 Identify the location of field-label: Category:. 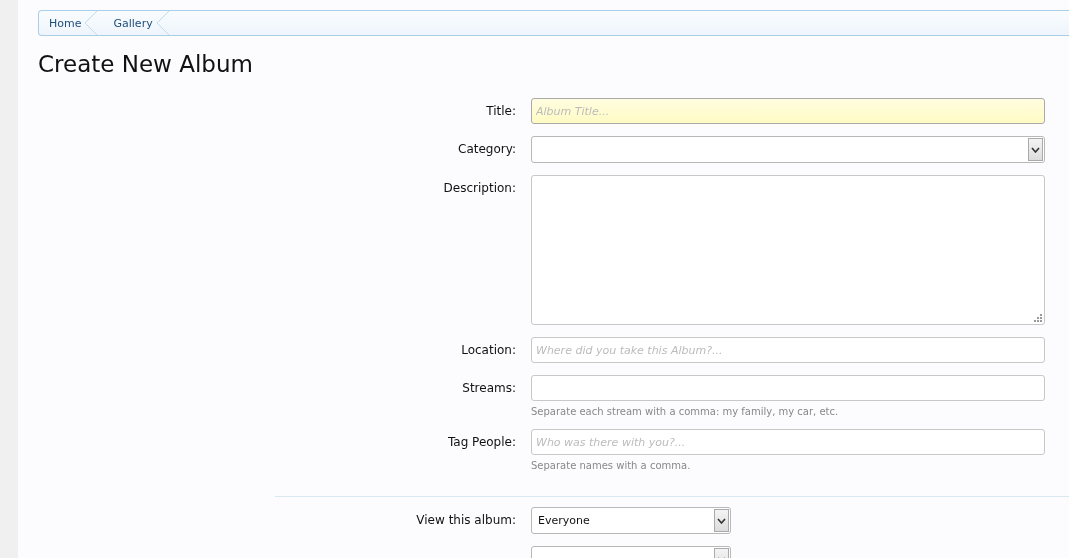
(487, 149).